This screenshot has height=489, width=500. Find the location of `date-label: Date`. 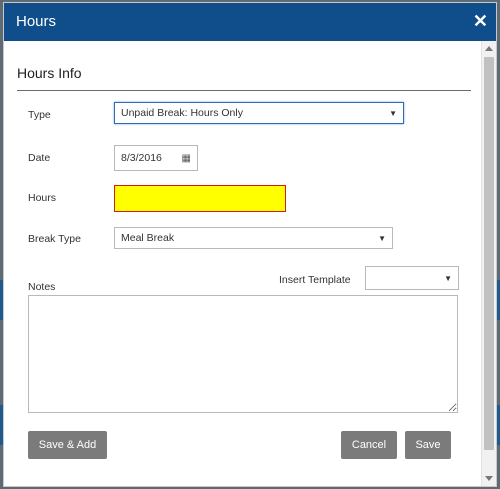

date-label: Date is located at coordinates (39, 158).